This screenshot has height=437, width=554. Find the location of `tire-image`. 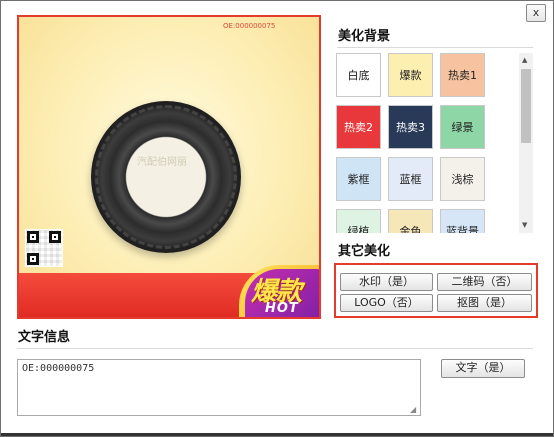

tire-image is located at coordinates (166, 177).